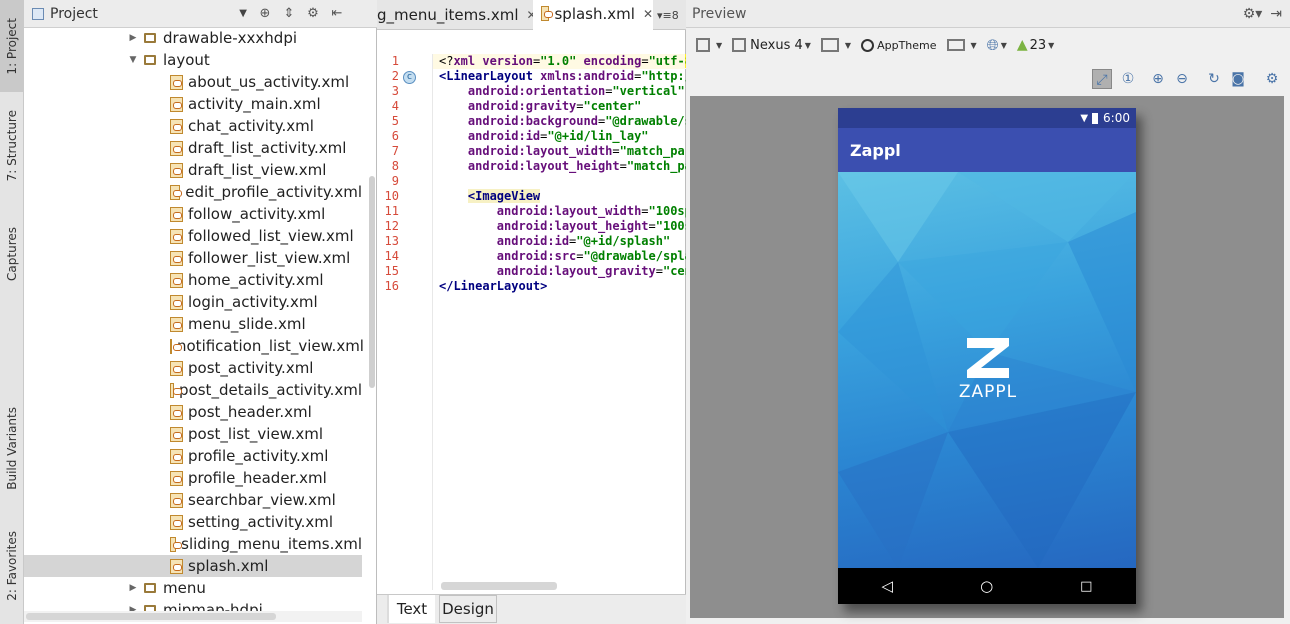 The height and width of the screenshot is (624, 1290). What do you see at coordinates (961, 45) in the screenshot?
I see `activity-selector: ▼` at bounding box center [961, 45].